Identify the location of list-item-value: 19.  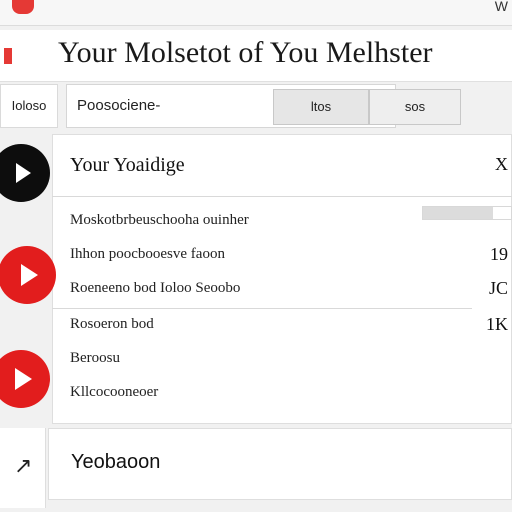
(499, 254).